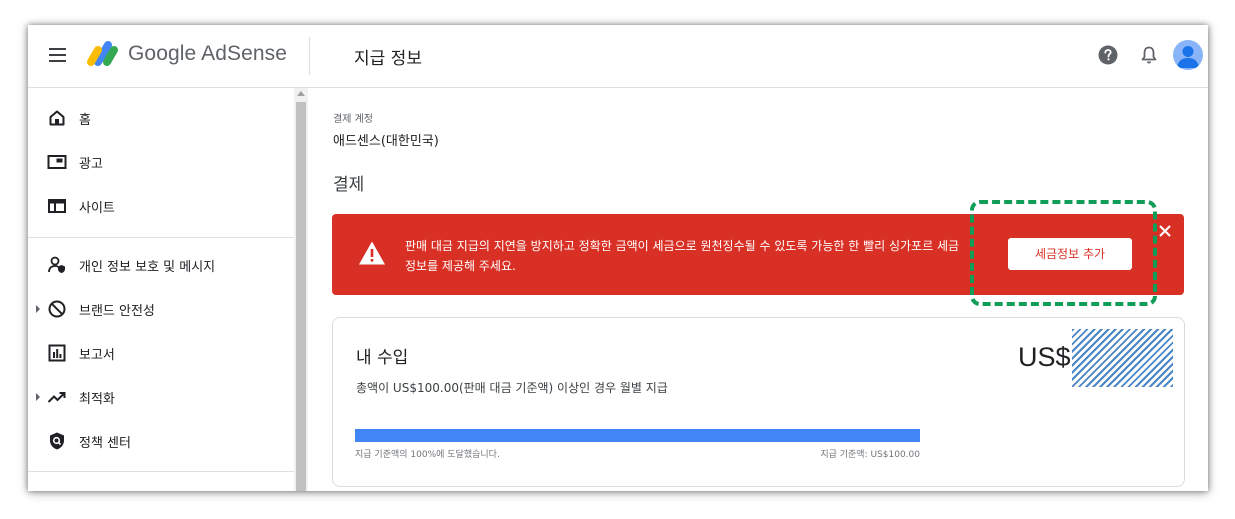  What do you see at coordinates (102, 53) in the screenshot?
I see `adsense-logo-icon` at bounding box center [102, 53].